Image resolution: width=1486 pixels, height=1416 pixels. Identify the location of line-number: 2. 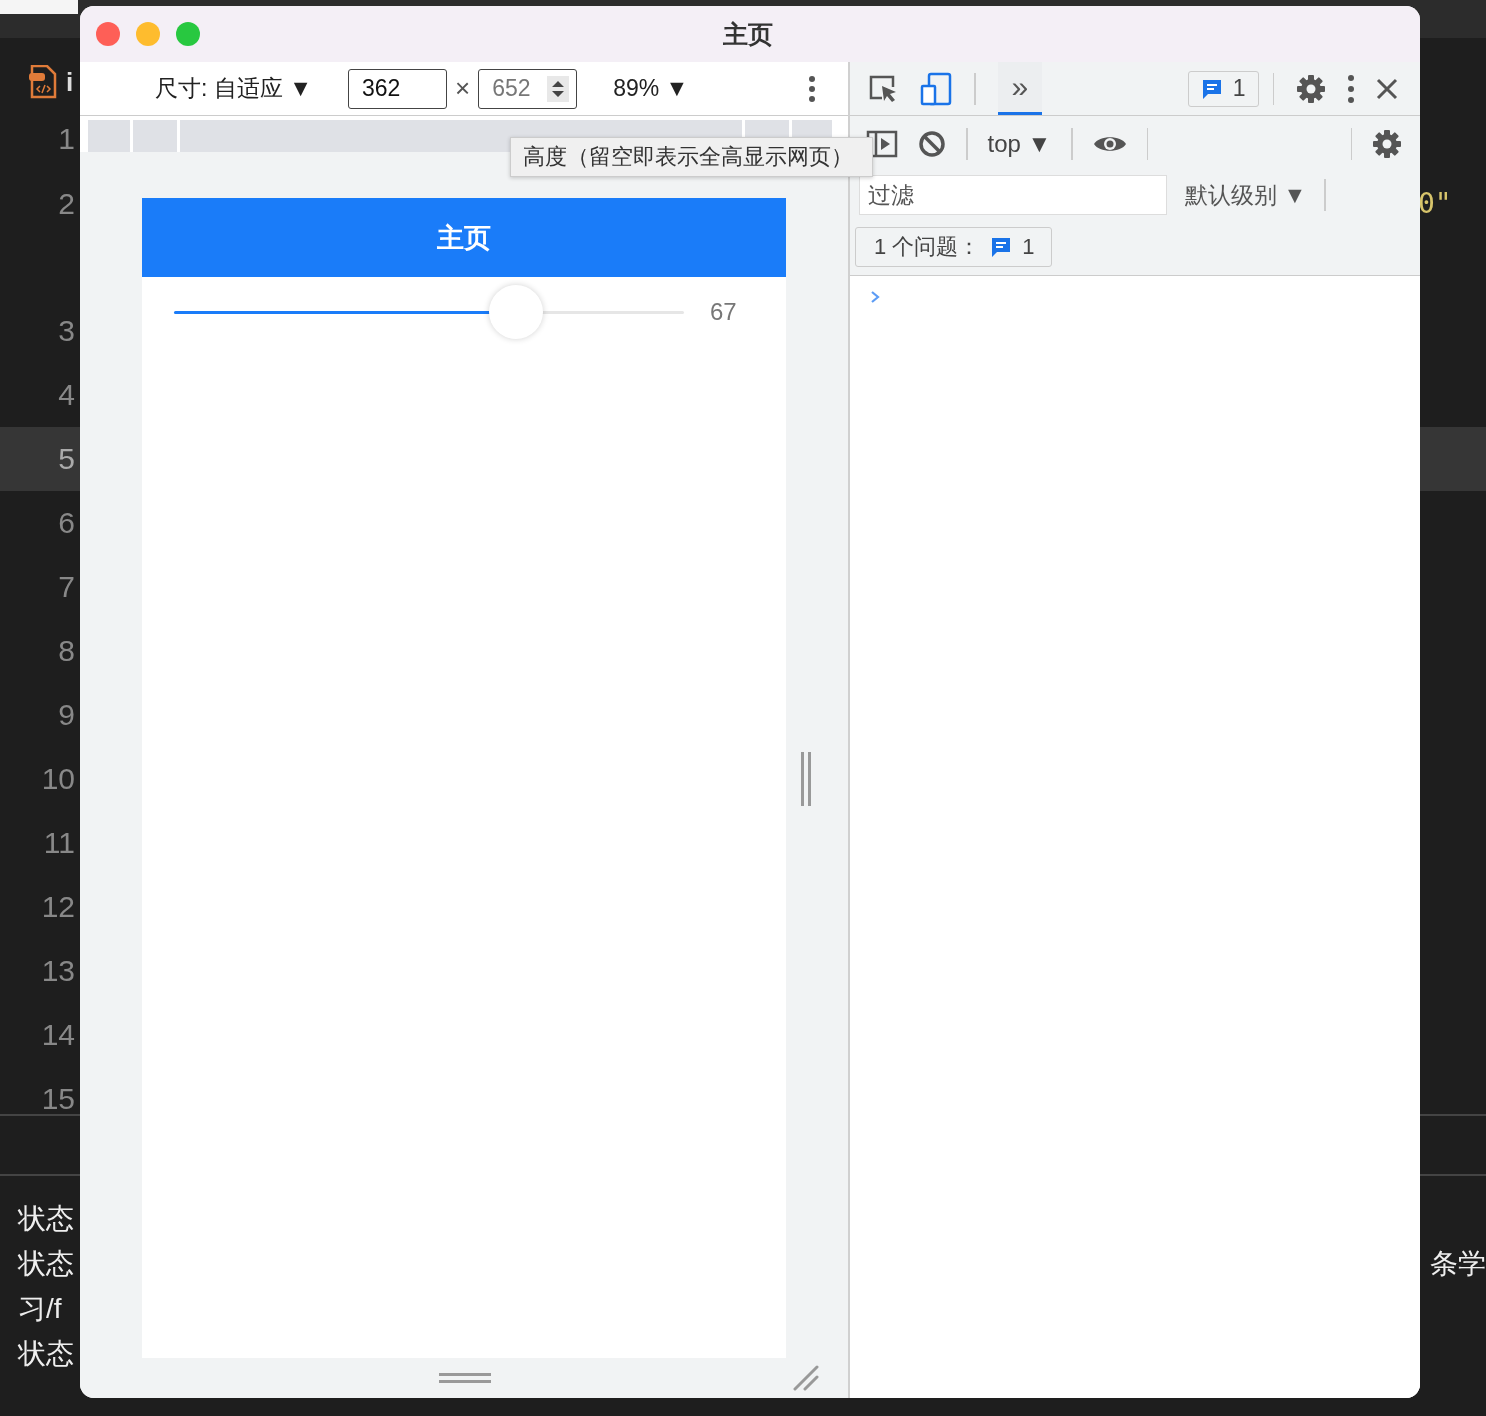
(66, 204).